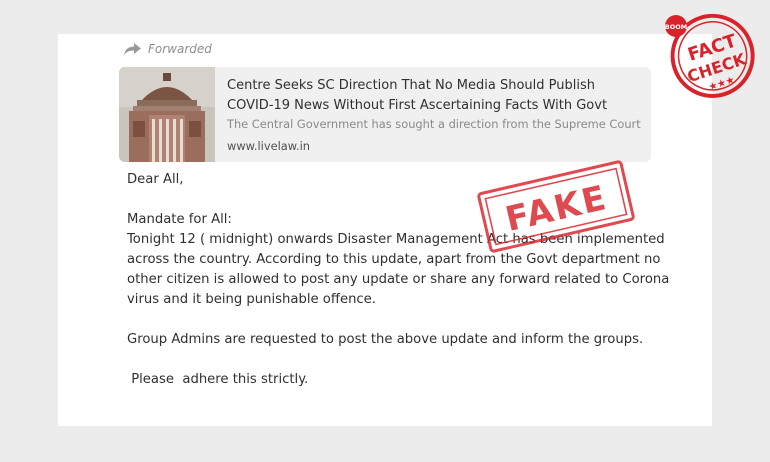 The width and height of the screenshot is (770, 462). I want to click on supreme-court-thumbnail, so click(167, 114).